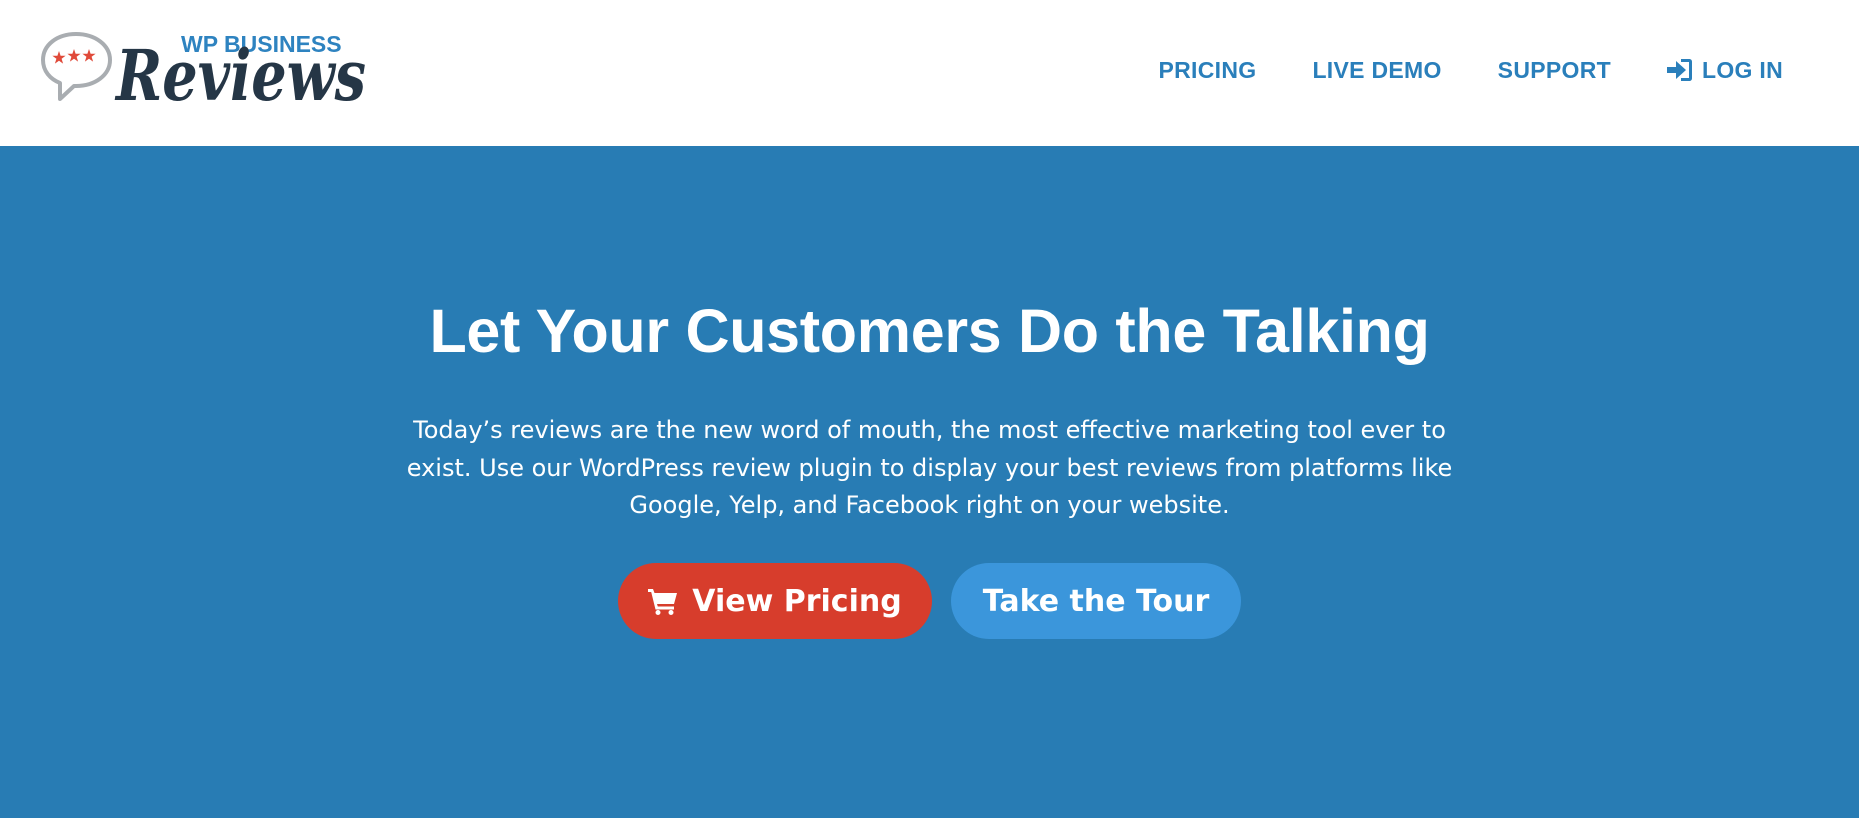 The image size is (1859, 818). I want to click on take-the-tour-label: Take the Tour, so click(1096, 601).